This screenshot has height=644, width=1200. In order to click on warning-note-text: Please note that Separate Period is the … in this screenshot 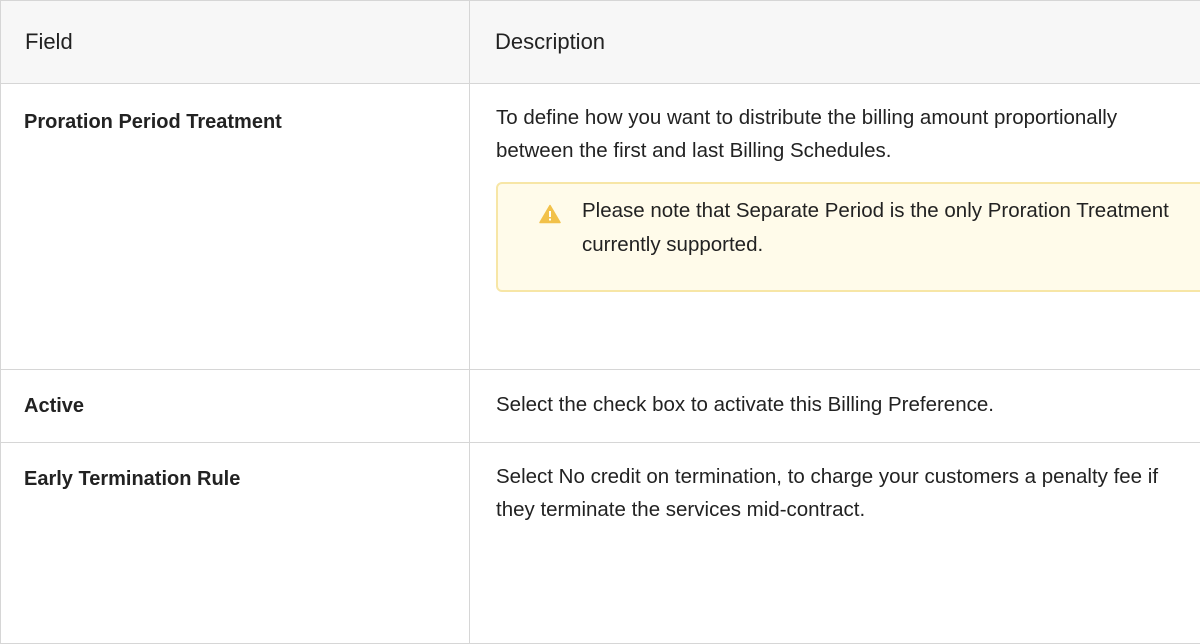, I will do `click(891, 228)`.